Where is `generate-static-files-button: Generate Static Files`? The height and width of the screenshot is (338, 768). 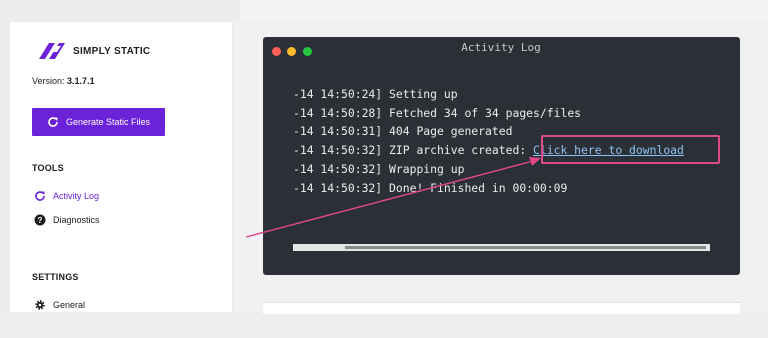
generate-static-files-button: Generate Static Files is located at coordinates (98, 122).